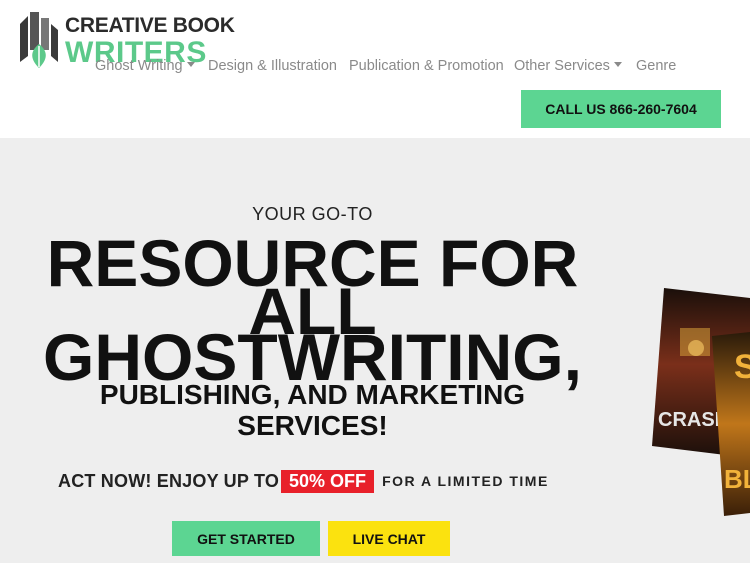  Describe the element at coordinates (621, 109) in the screenshot. I see `call-us-button: CALL US 866-260-7604` at that location.